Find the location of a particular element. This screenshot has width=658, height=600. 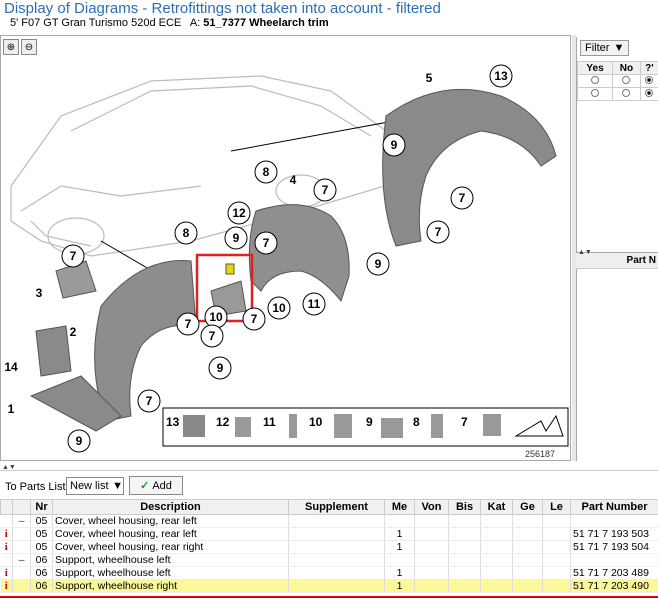

row-description: Cover, wheel housing, rear left is located at coordinates (170, 534).